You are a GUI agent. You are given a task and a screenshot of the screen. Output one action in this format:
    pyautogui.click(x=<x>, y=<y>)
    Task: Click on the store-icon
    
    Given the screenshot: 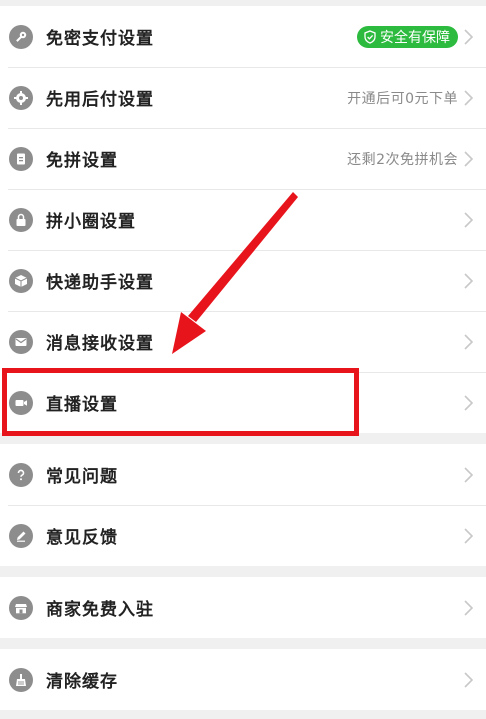 What is the action you would take?
    pyautogui.click(x=21, y=607)
    